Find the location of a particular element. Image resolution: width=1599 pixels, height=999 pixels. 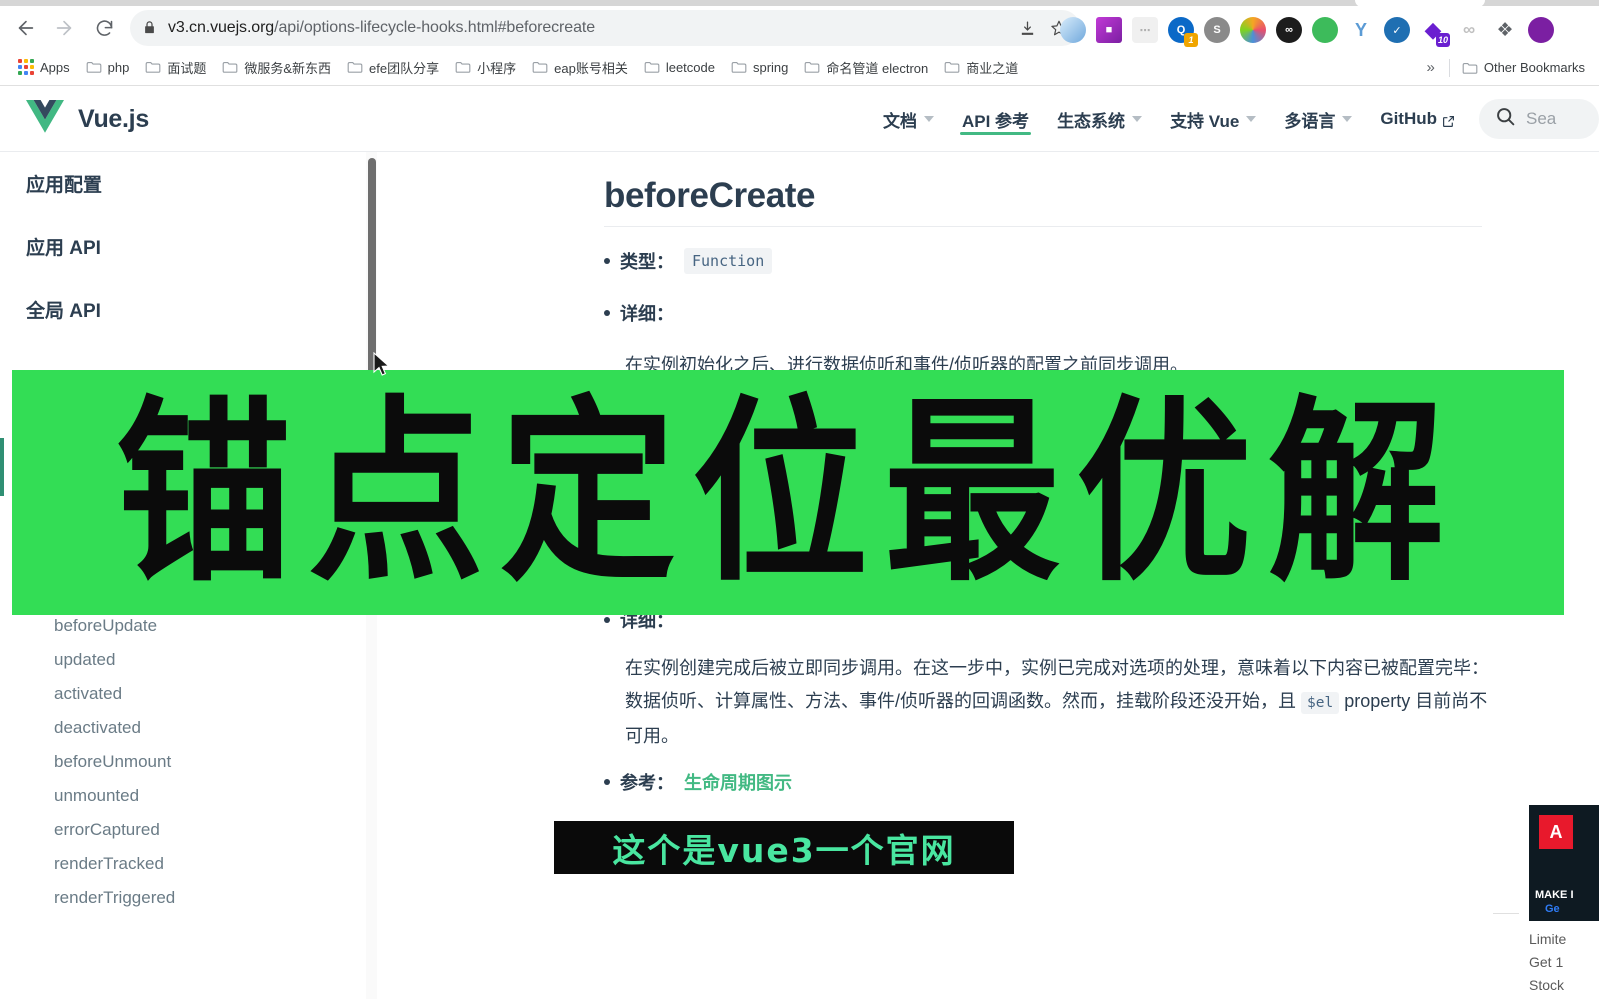

bookmark-folder: 面试题 is located at coordinates (175, 67).